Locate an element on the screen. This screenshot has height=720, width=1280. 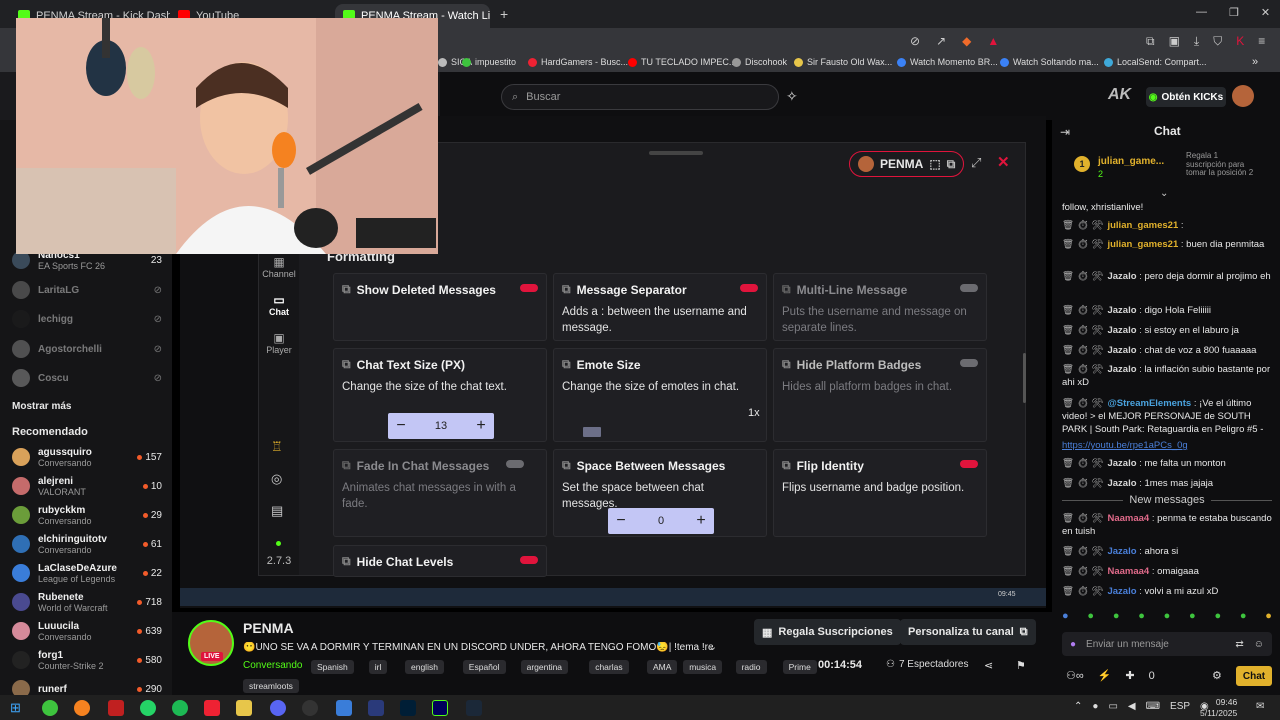
shield-icon: ⛉ is located at coordinates (1217, 41).